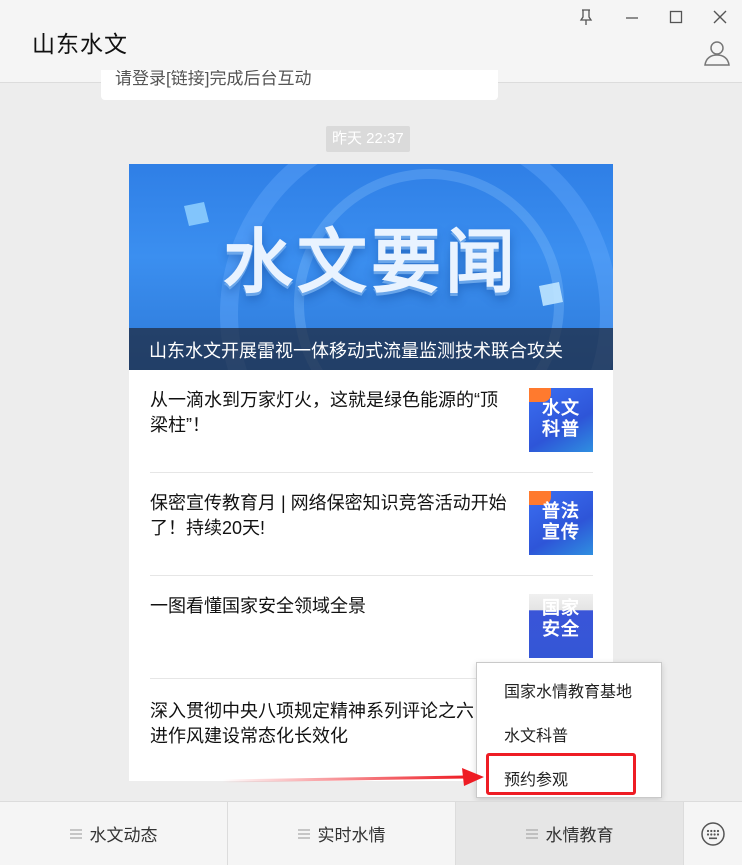 The height and width of the screenshot is (865, 742). Describe the element at coordinates (676, 17) in the screenshot. I see `maximize-icon` at that location.